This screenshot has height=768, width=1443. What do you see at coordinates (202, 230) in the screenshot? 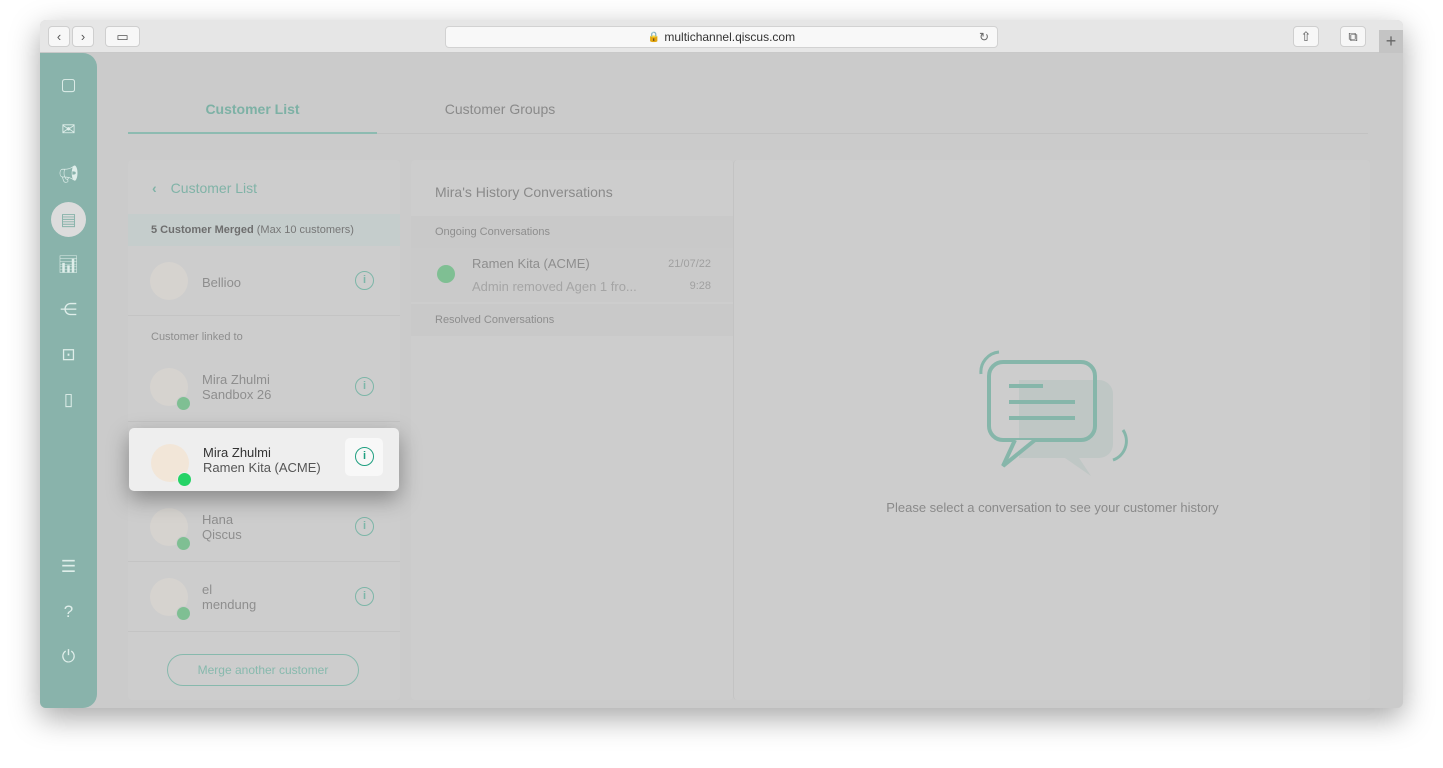
I see `merged-count: 5 Customer Merged` at bounding box center [202, 230].